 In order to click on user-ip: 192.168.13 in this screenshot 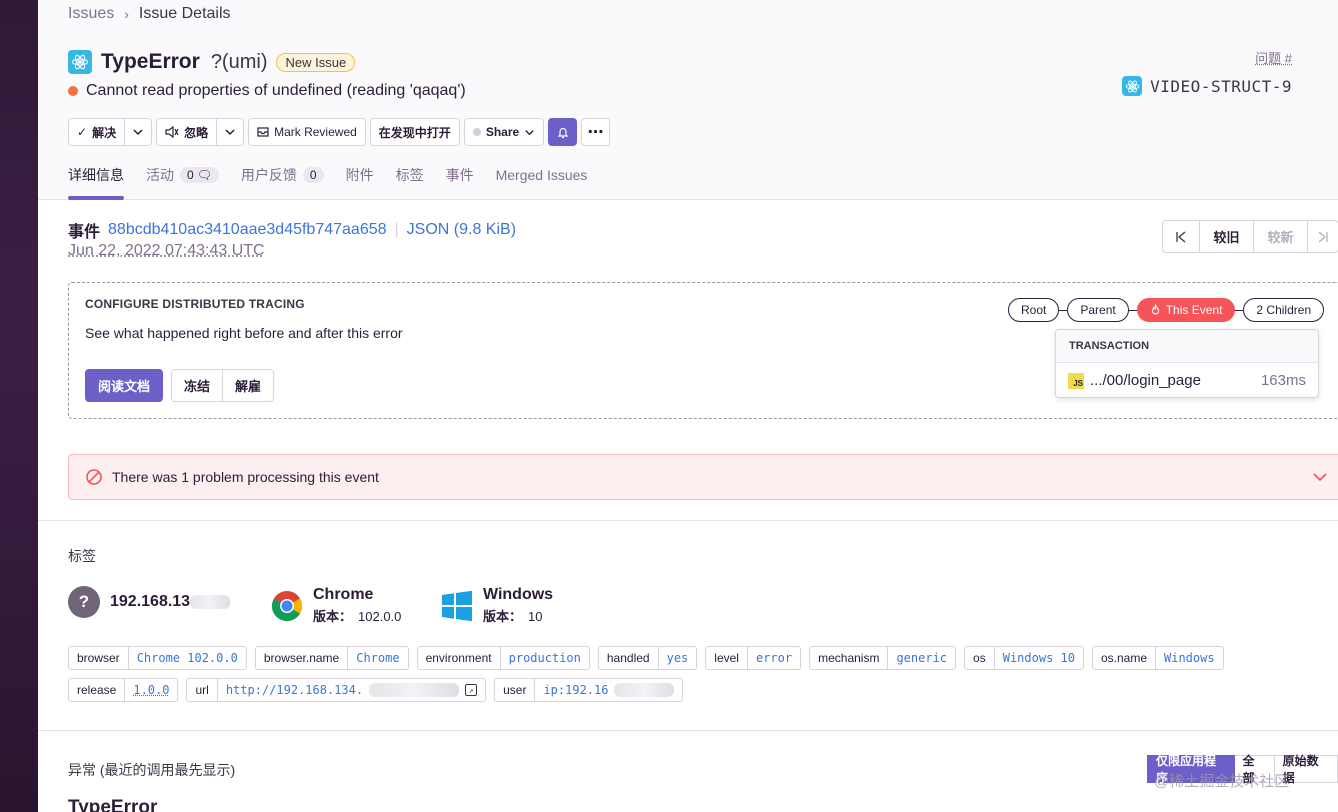, I will do `click(150, 601)`.